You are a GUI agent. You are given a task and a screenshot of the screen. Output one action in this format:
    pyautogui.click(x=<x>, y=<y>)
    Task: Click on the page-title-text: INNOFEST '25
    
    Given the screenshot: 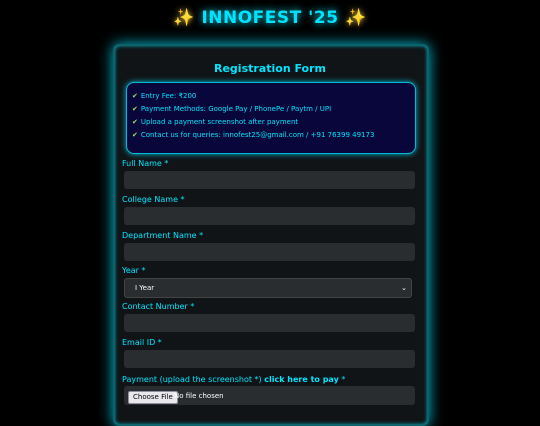 What is the action you would take?
    pyautogui.click(x=270, y=18)
    